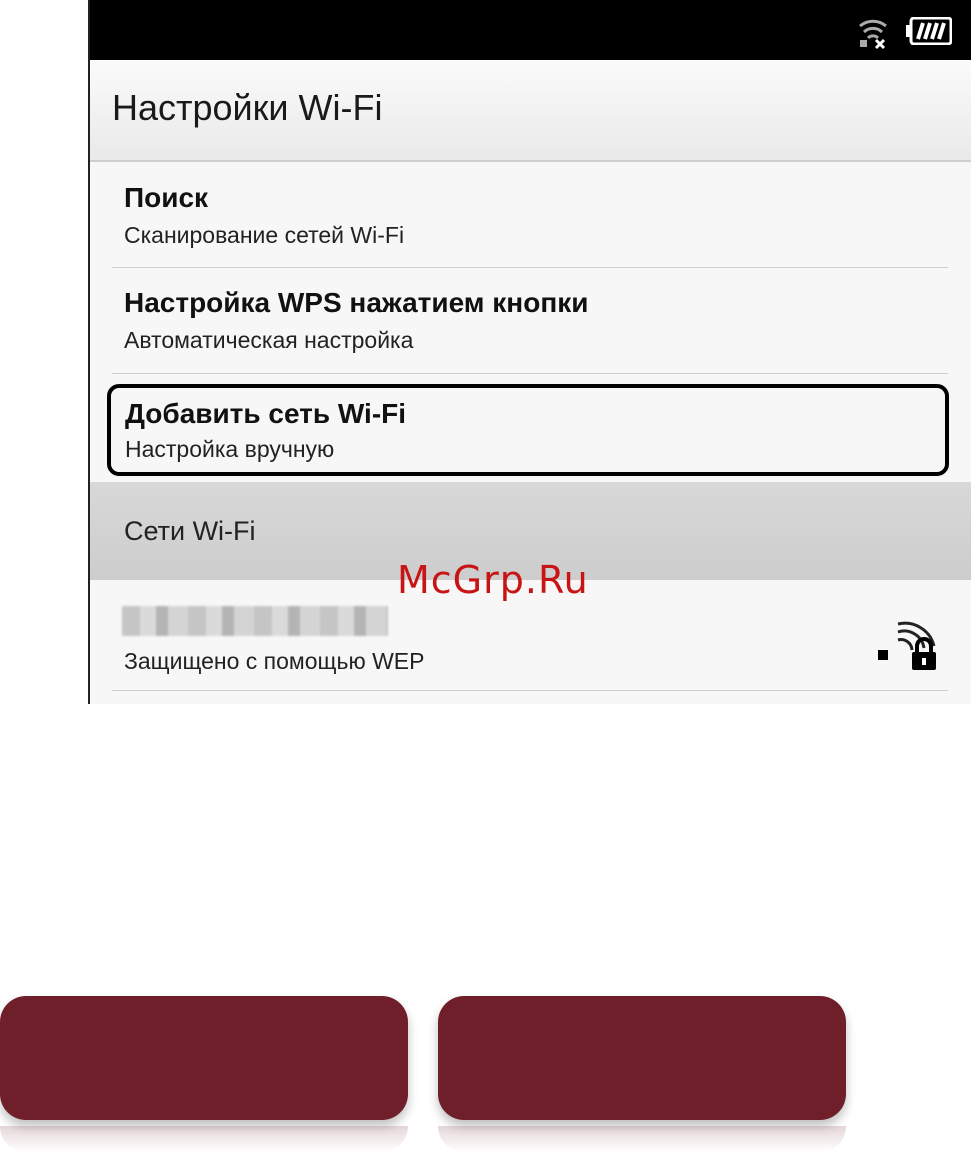 The image size is (971, 1156). Describe the element at coordinates (266, 413) in the screenshot. I see `menu-item-title: Добавить сеть Wi-Fi` at that location.